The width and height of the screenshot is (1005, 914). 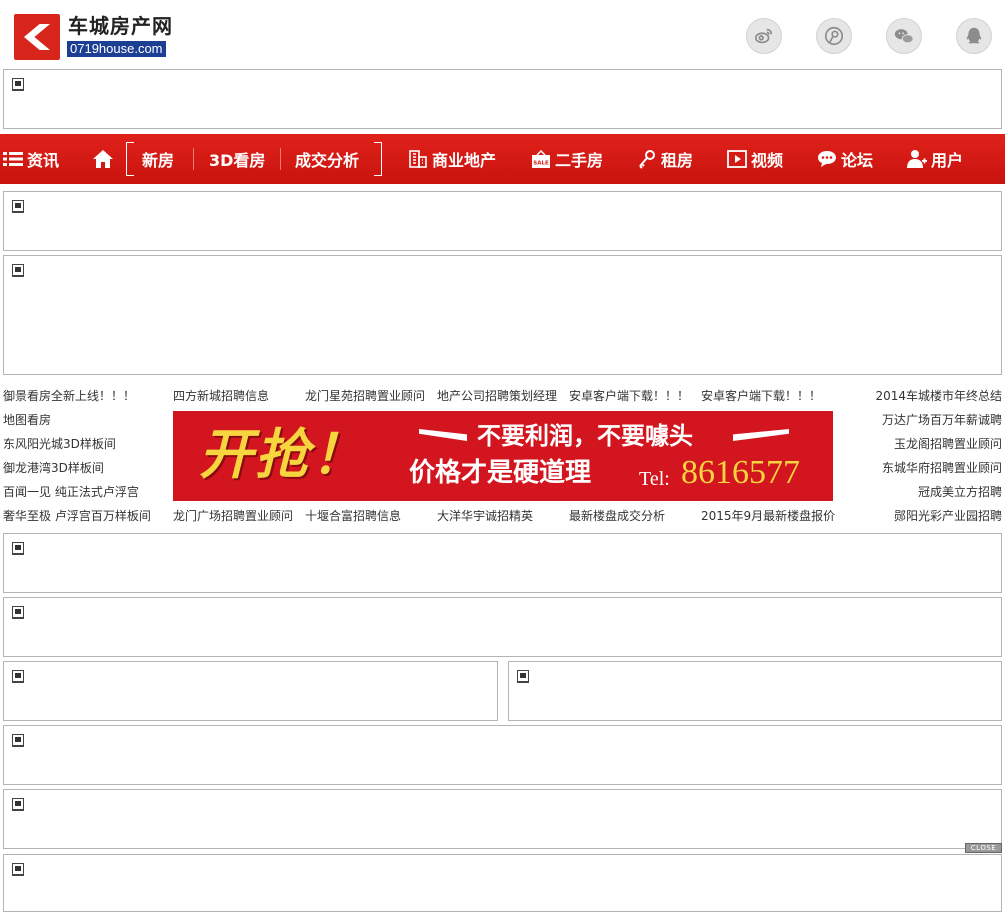 I want to click on promo-banner: 开抢！ 不要利润，不要噱头 价格才是硬道理 Tel: 8616577, so click(x=503, y=456).